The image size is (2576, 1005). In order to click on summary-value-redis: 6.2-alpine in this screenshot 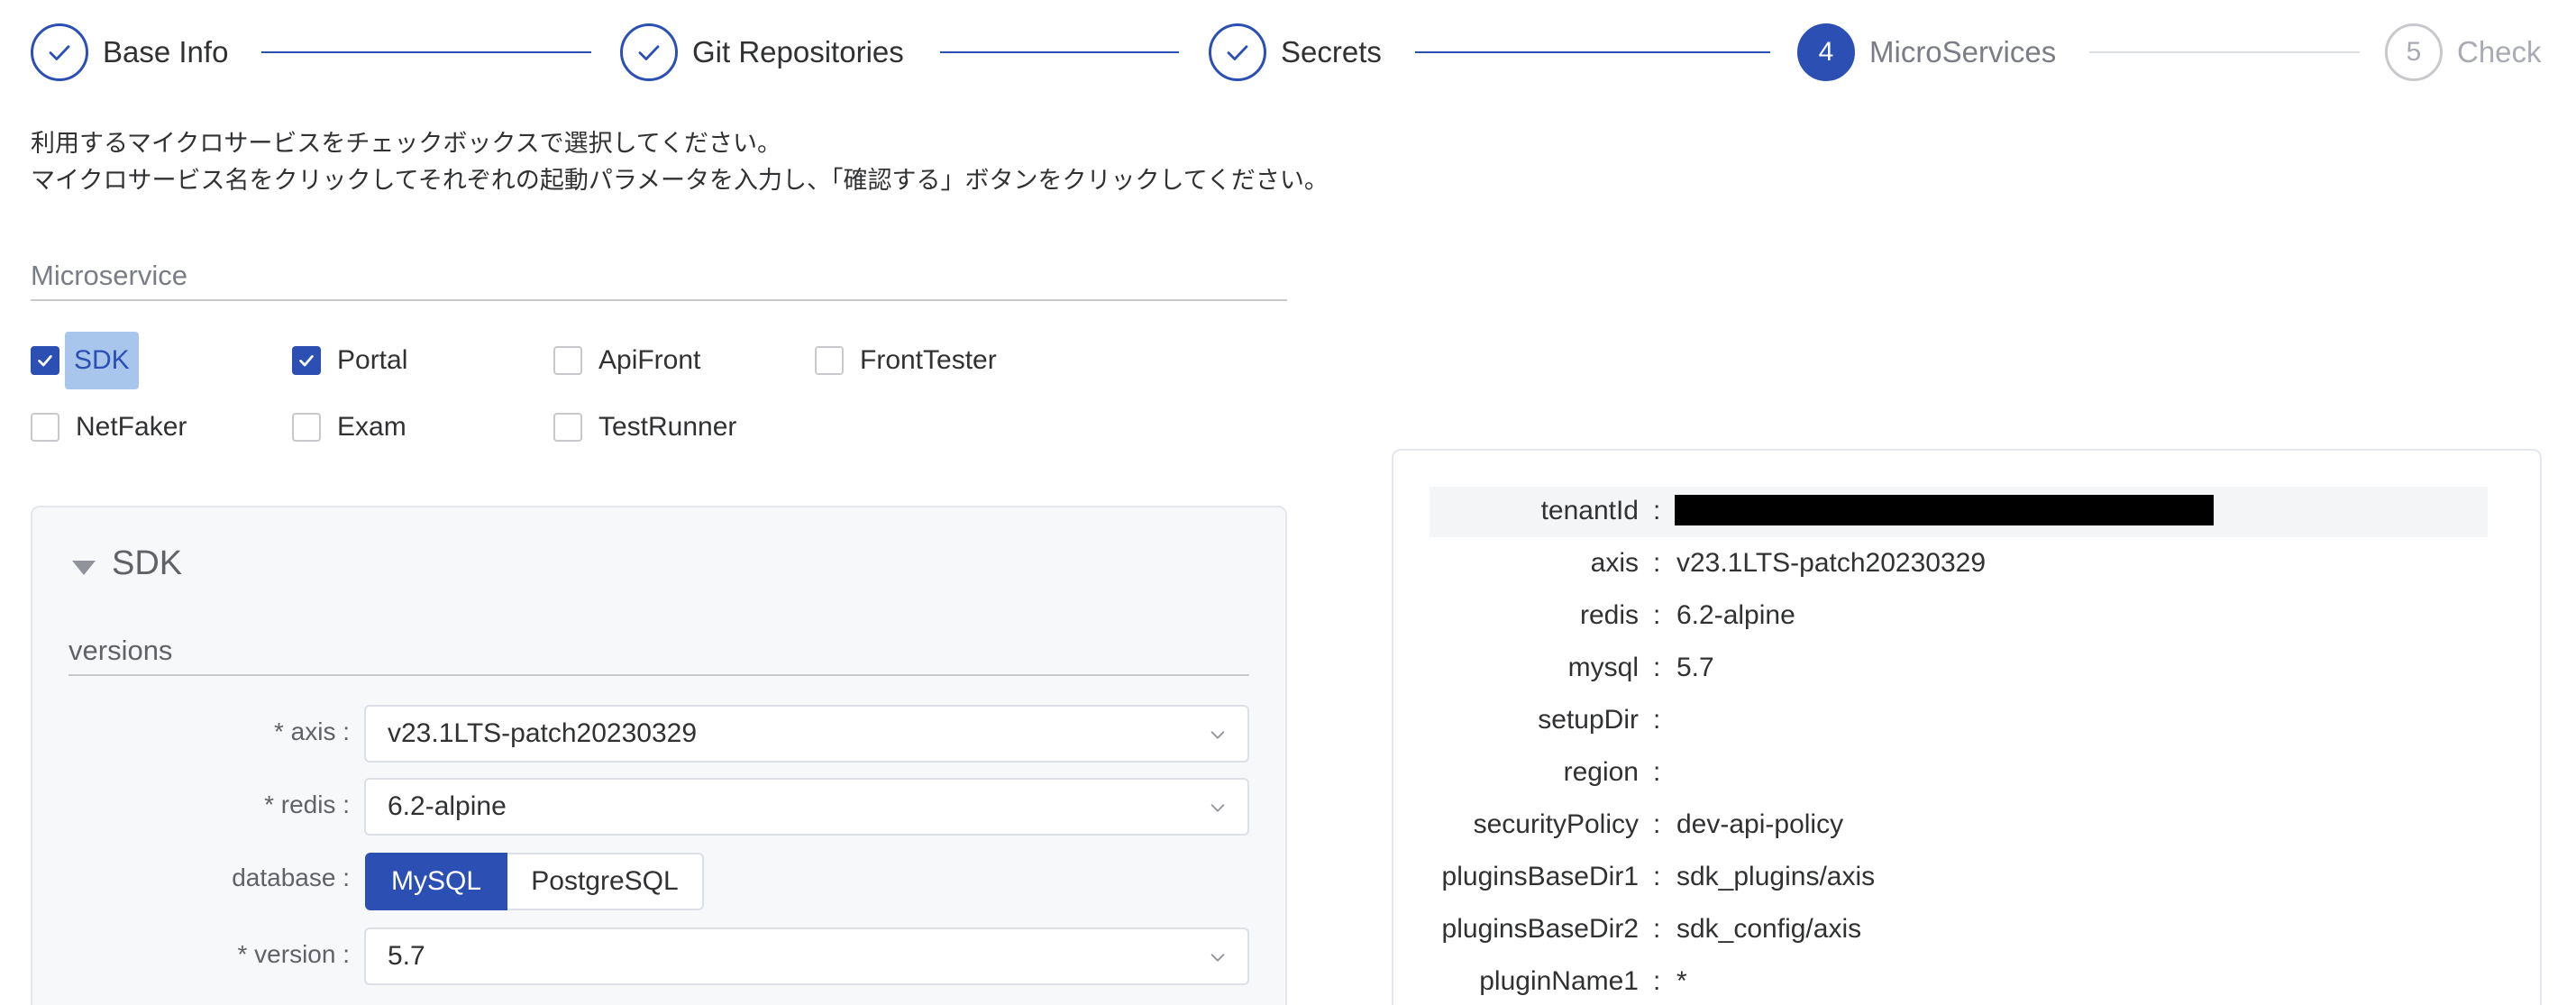, I will do `click(1735, 615)`.